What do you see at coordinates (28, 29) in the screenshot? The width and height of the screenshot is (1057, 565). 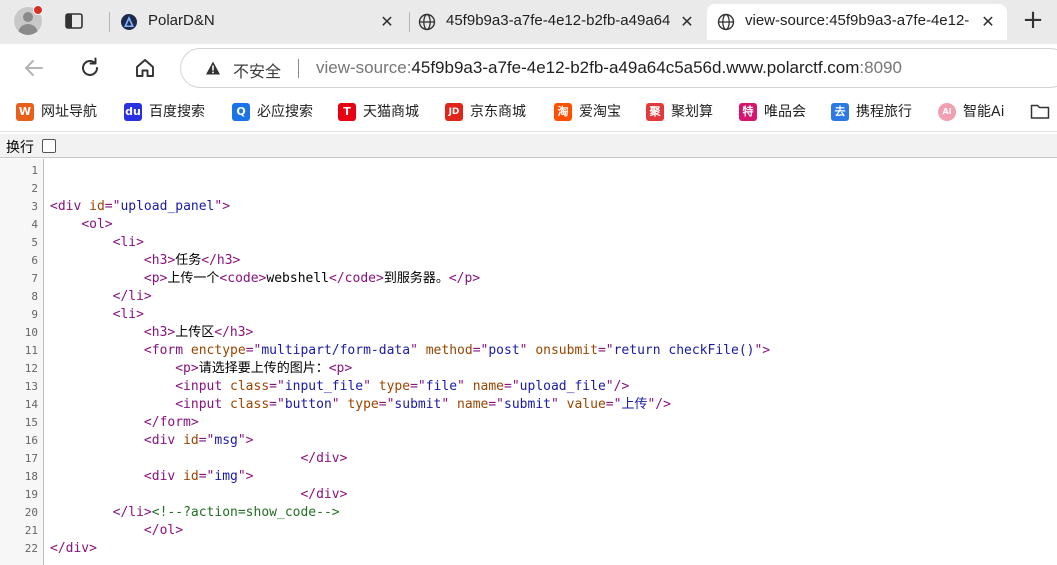 I see `avatar-body` at bounding box center [28, 29].